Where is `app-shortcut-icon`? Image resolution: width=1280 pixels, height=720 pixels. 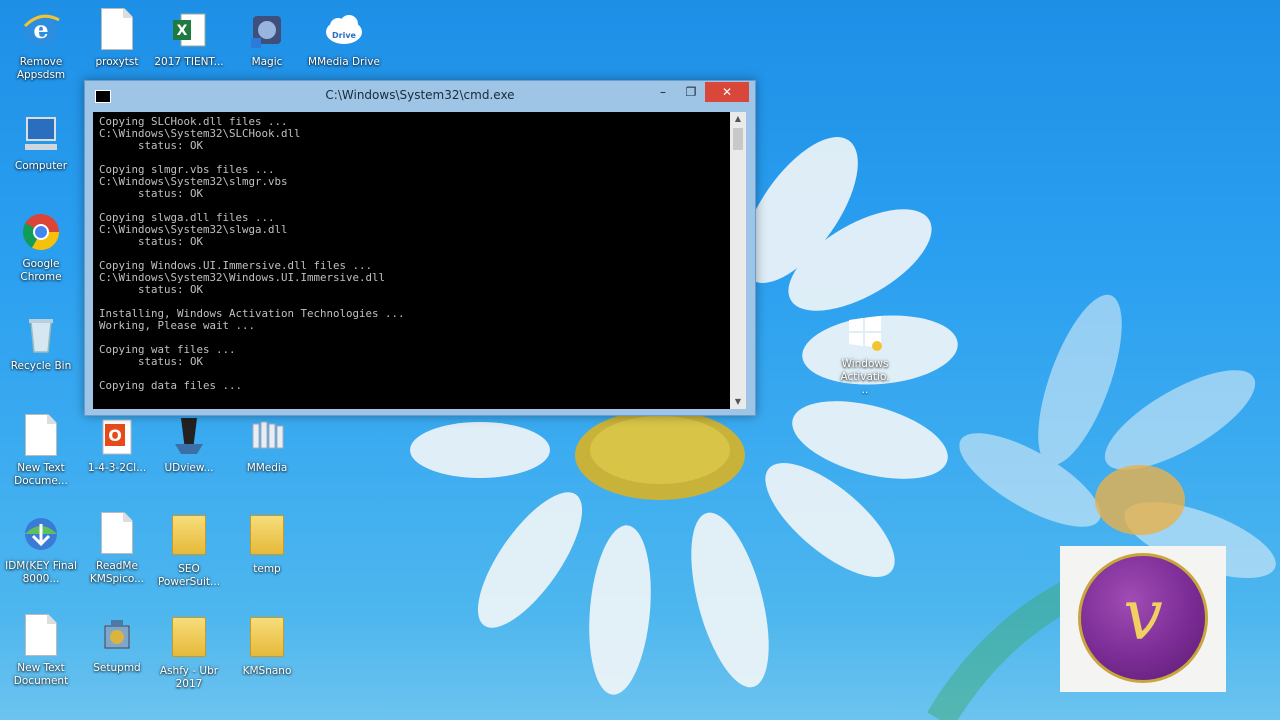
app-shortcut-icon is located at coordinates (189, 436).